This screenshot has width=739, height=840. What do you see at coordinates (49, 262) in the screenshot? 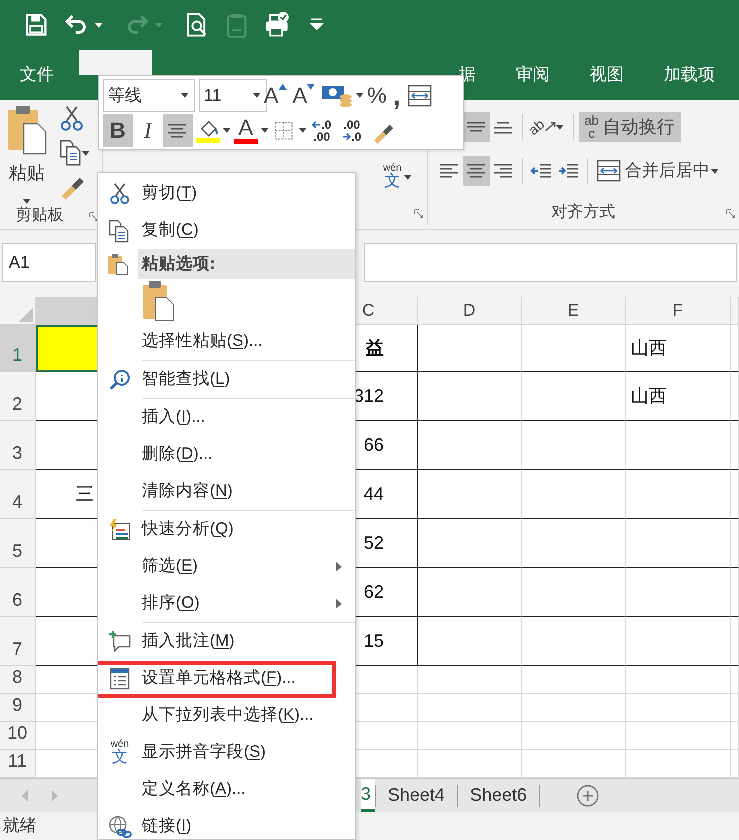
I see `name-box: A1` at bounding box center [49, 262].